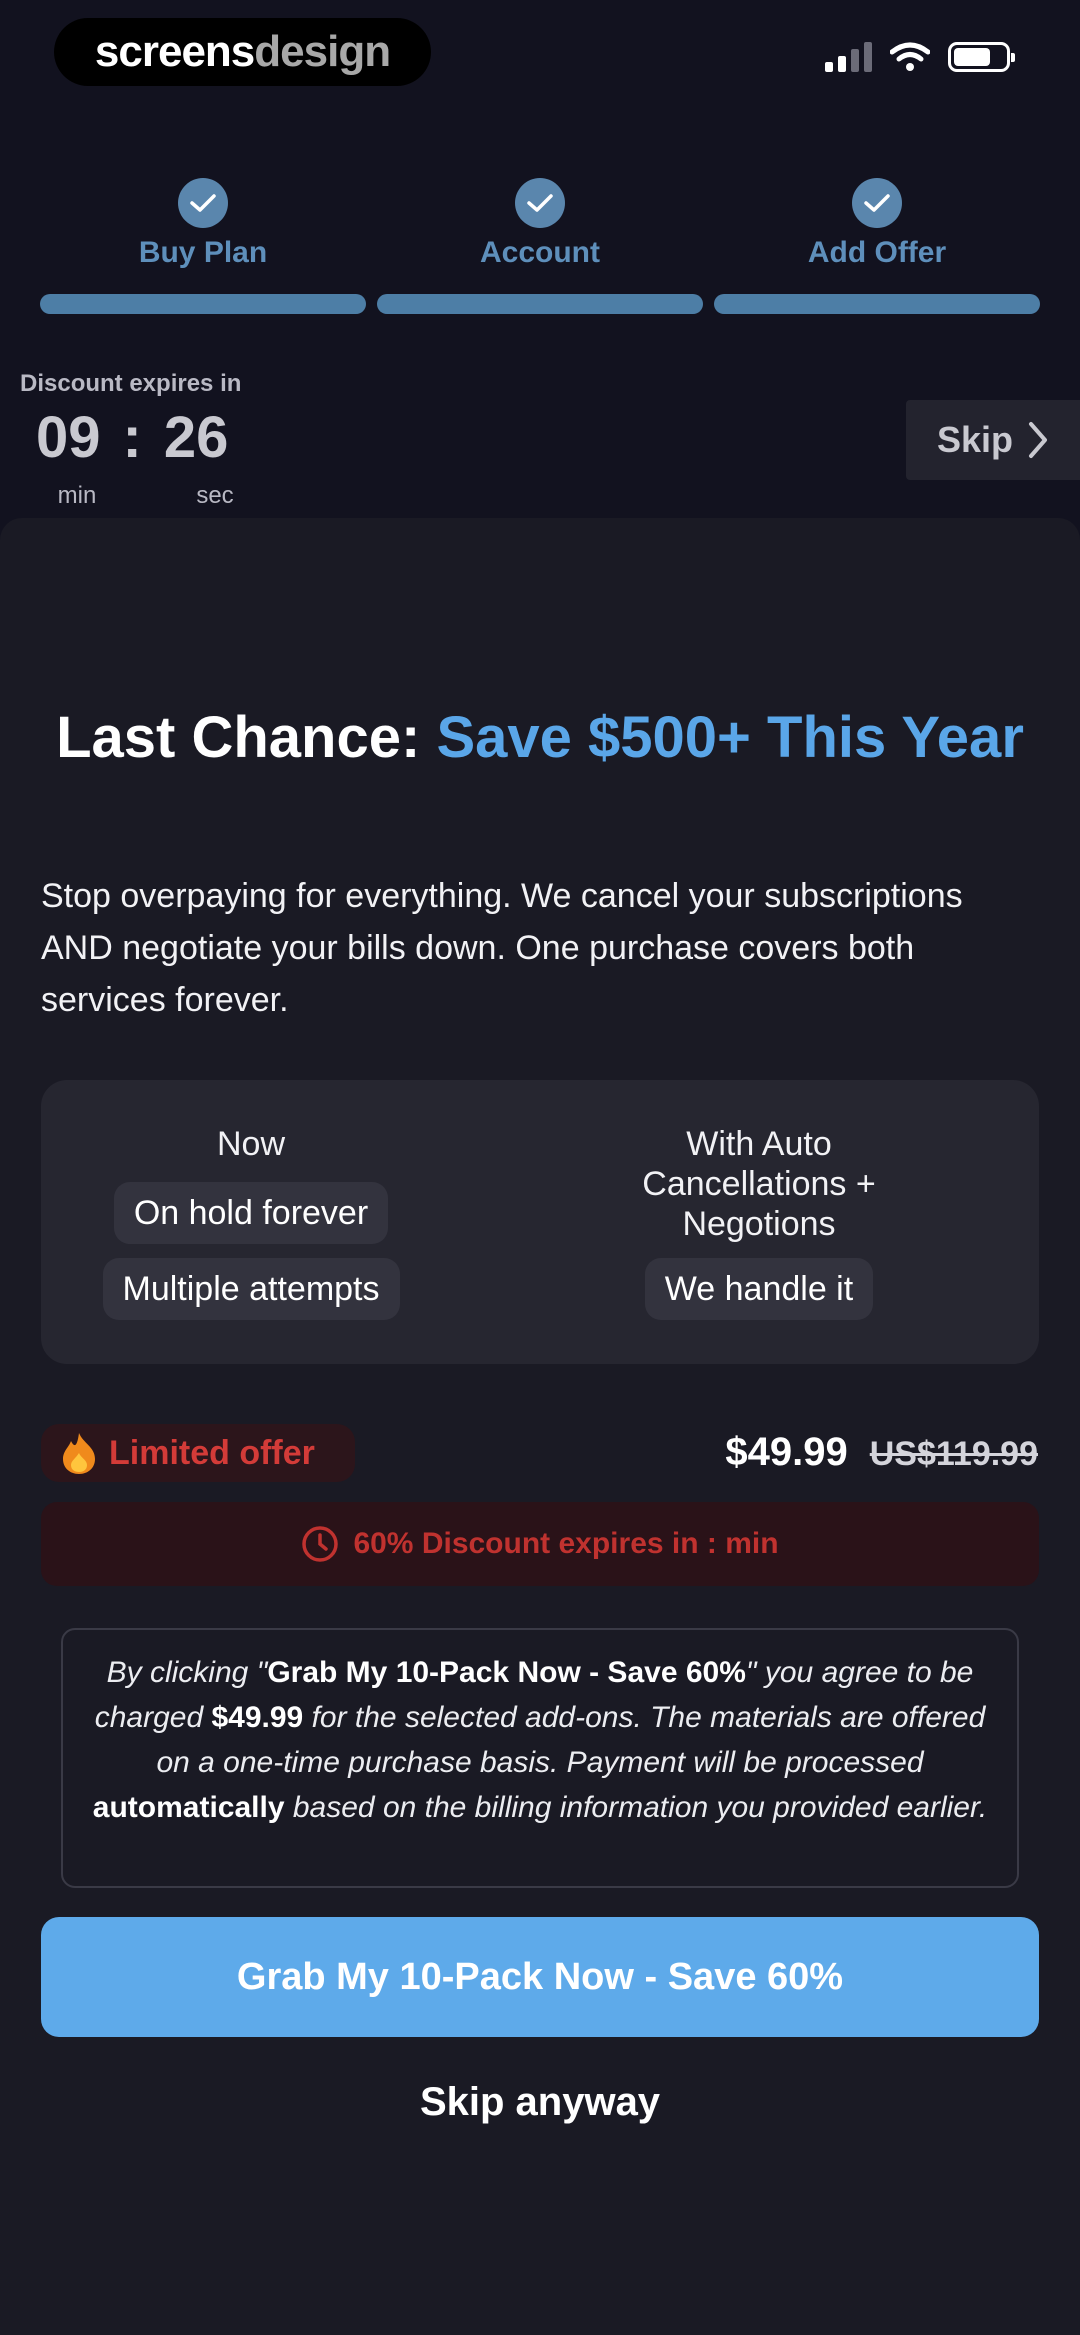  Describe the element at coordinates (981, 57) in the screenshot. I see `battery-icon` at that location.